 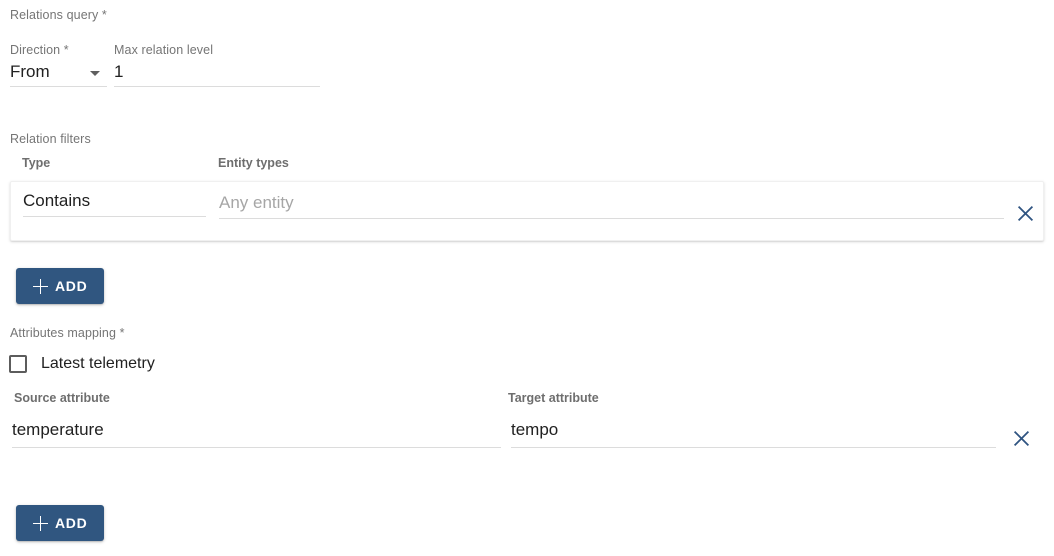 What do you see at coordinates (71, 523) in the screenshot?
I see `add-attribute-mapping-button-label: ADD` at bounding box center [71, 523].